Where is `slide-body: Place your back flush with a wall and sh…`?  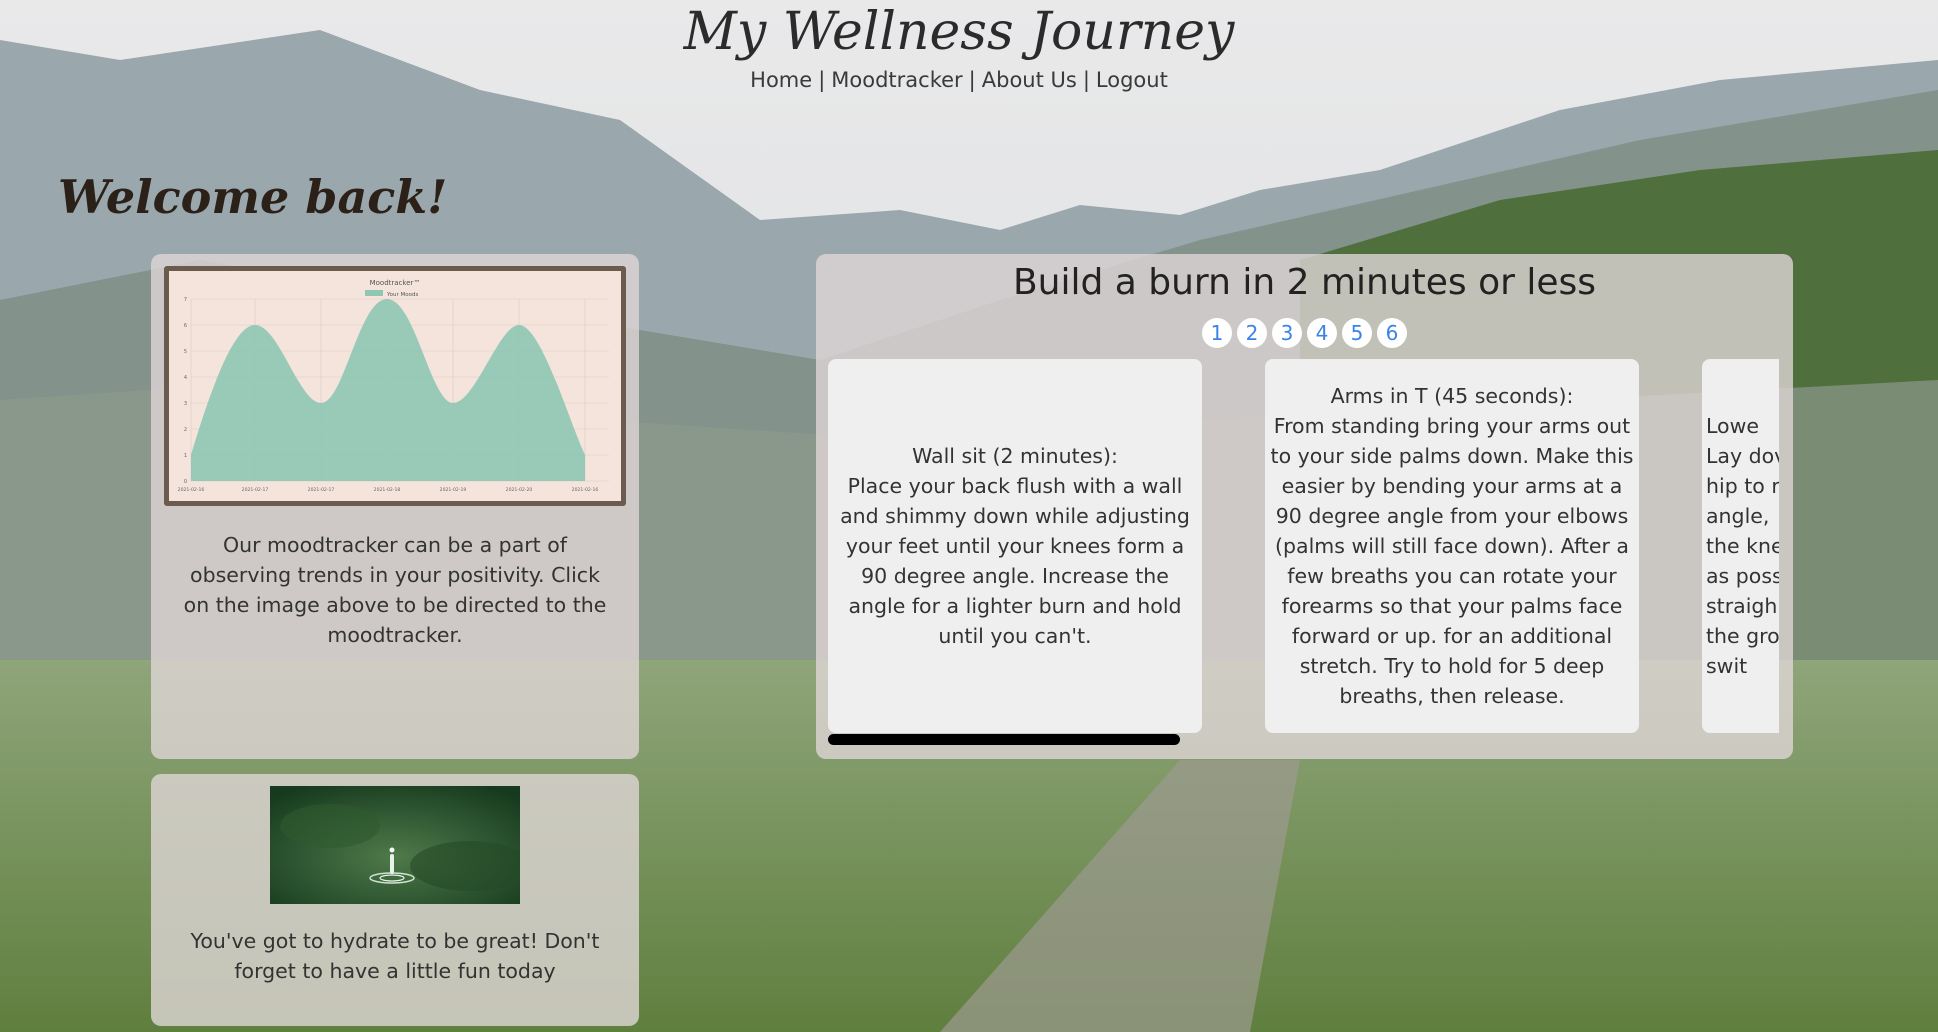
slide-body: Place your back flush with a wall and sh… is located at coordinates (1015, 561).